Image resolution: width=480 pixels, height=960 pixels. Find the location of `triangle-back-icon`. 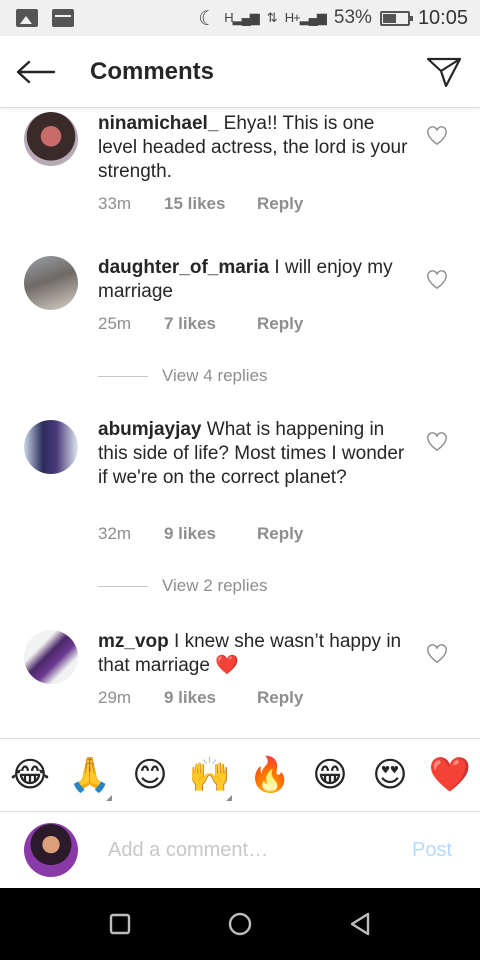

triangle-back-icon is located at coordinates (360, 924).